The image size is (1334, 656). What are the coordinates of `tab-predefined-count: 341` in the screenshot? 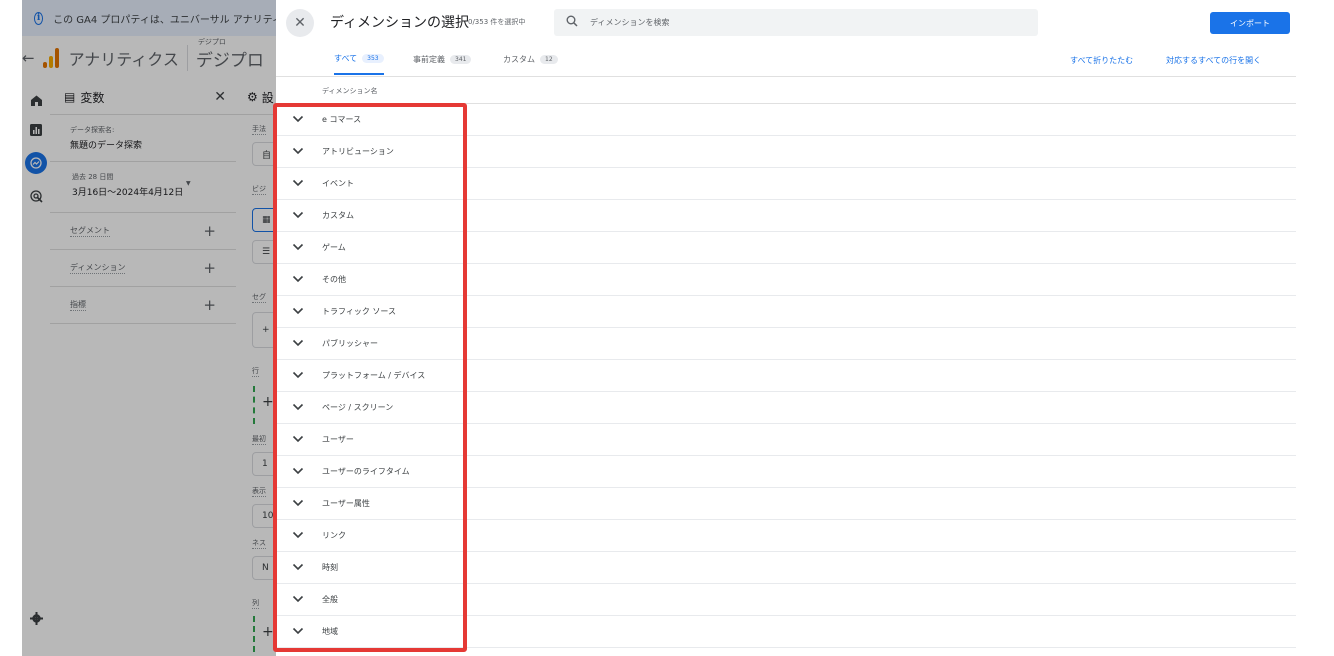 It's located at (461, 59).